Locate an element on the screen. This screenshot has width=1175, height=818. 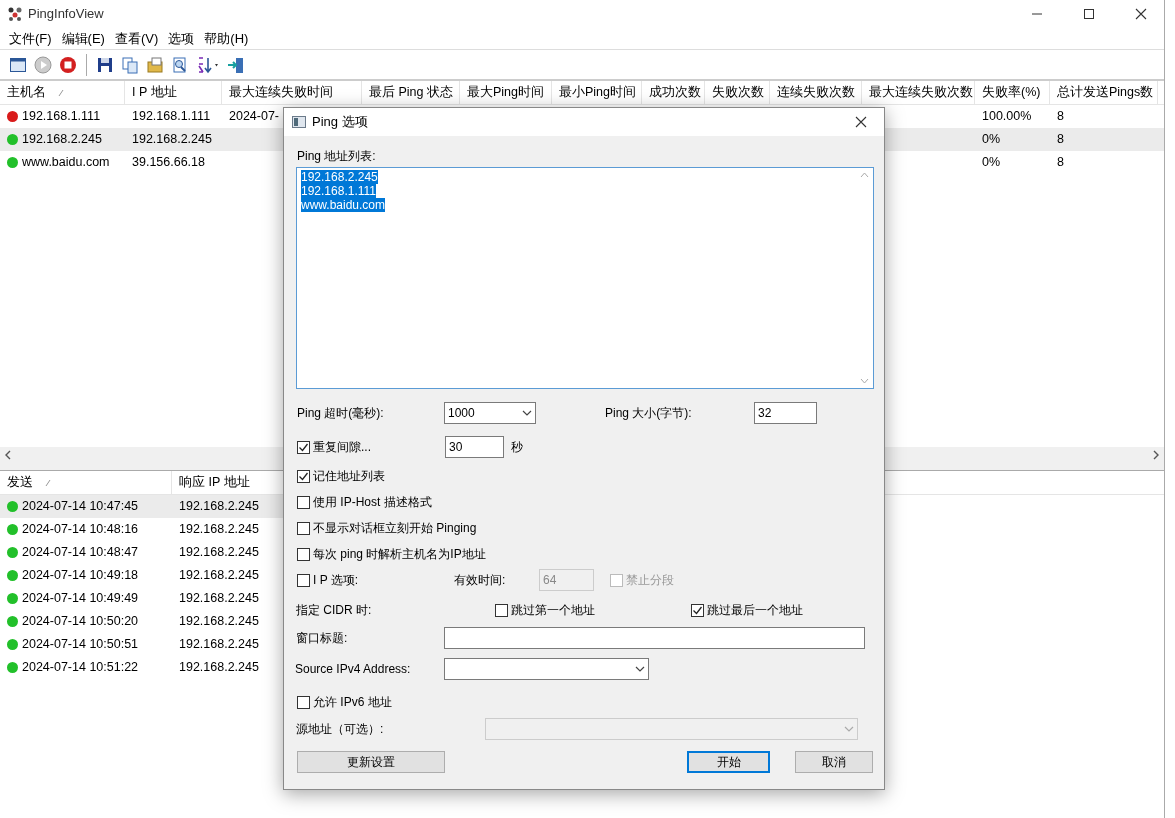
checkbox-label: 跳过最后一个地址 is located at coordinates (755, 610).